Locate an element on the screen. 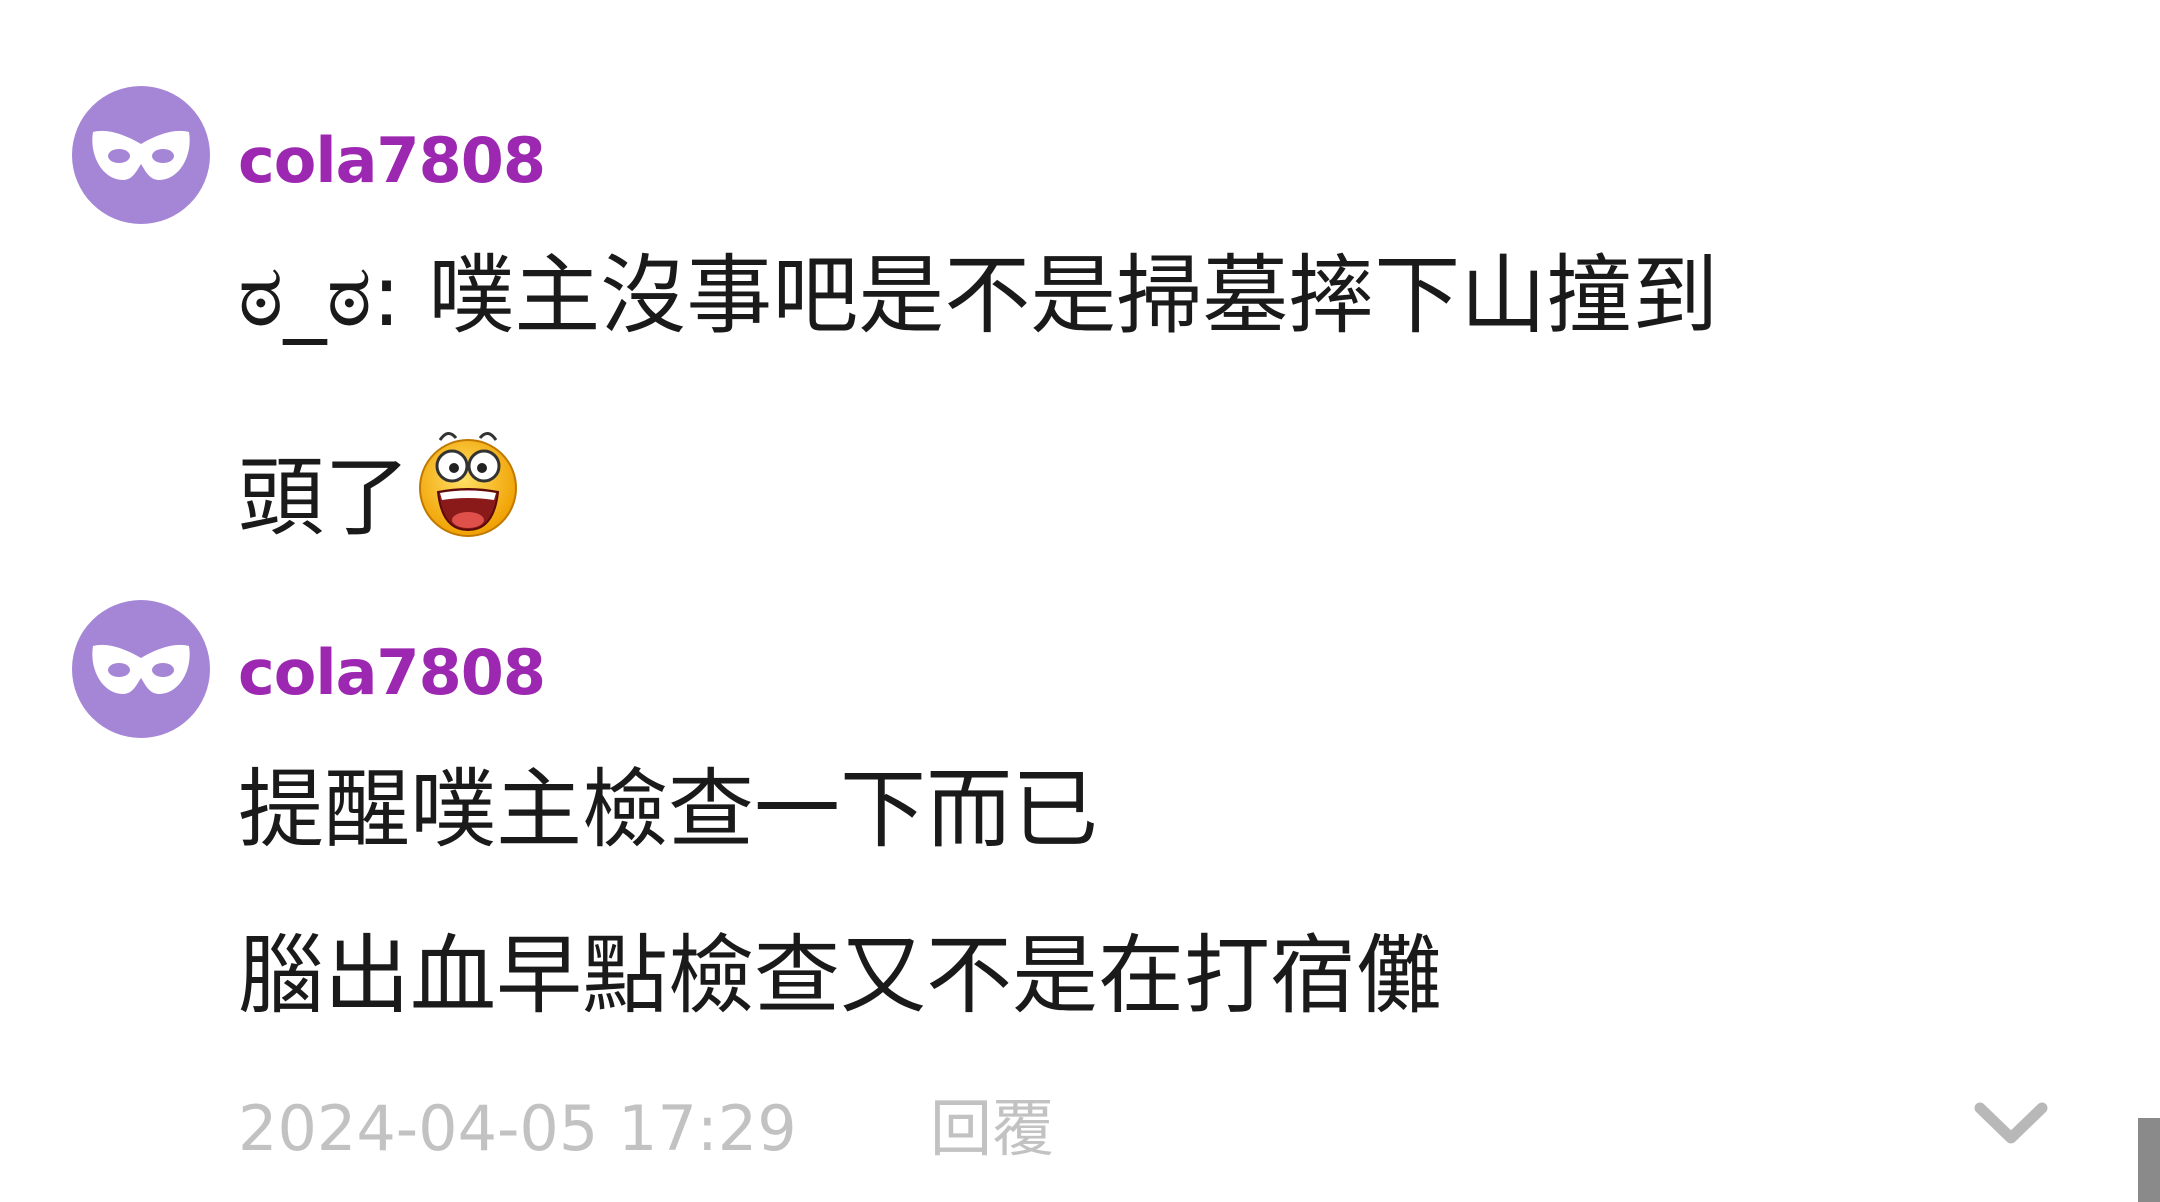  expand-button is located at coordinates (2011, 1124).